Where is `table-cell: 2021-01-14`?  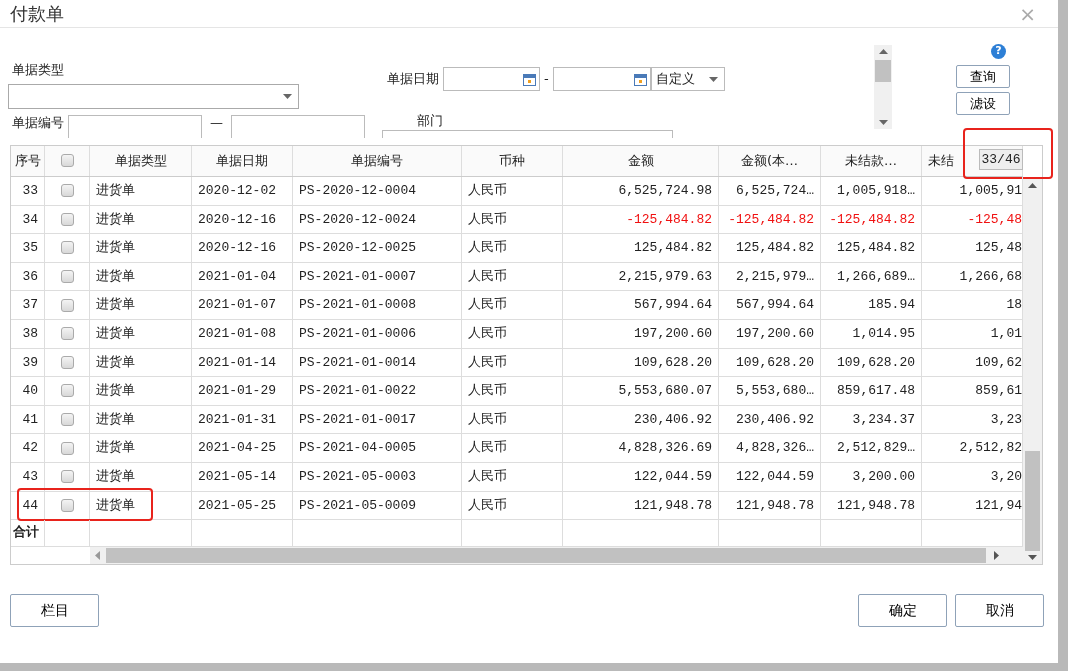
table-cell: 2021-01-14 is located at coordinates (242, 362).